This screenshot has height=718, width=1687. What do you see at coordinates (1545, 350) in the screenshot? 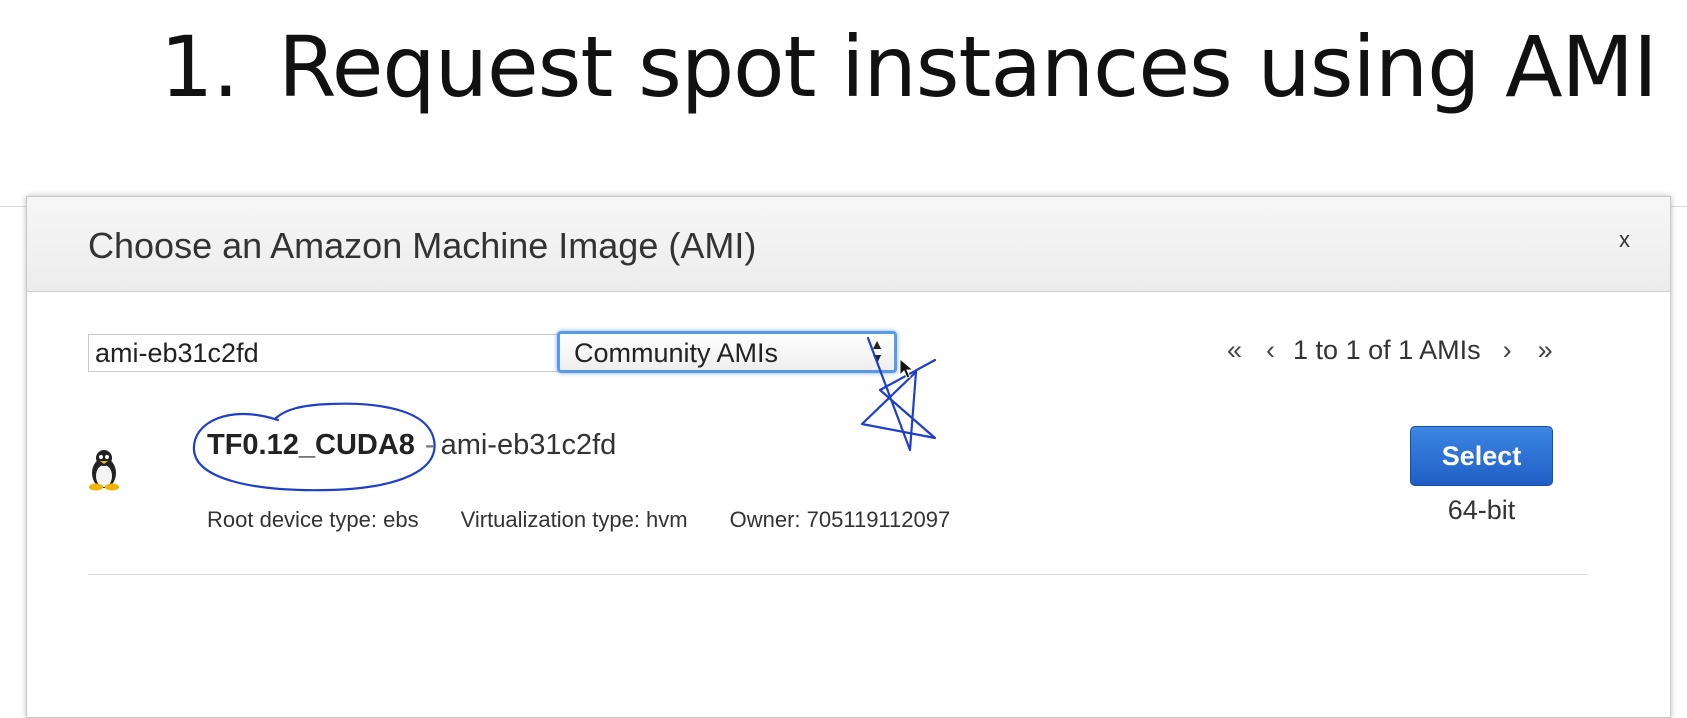
I see `last-page-button: »` at bounding box center [1545, 350].